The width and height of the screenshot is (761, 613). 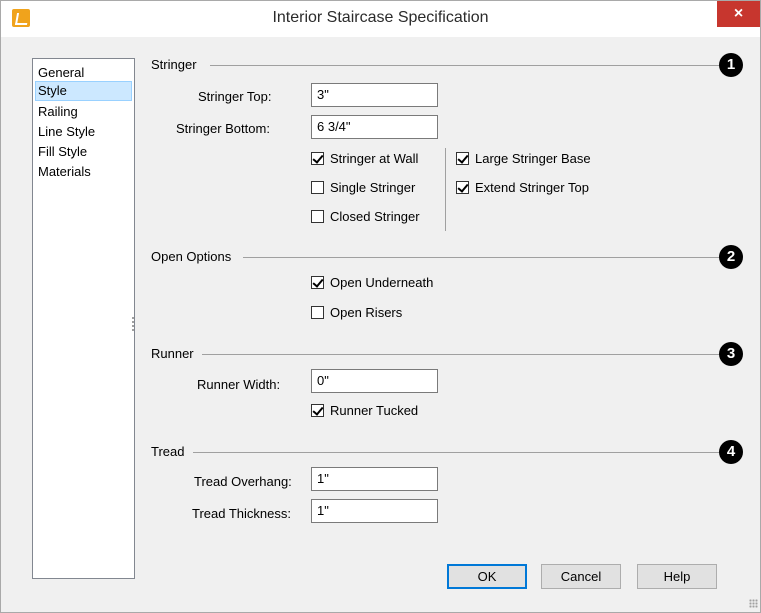 I want to click on tread-divider, so click(x=456, y=452).